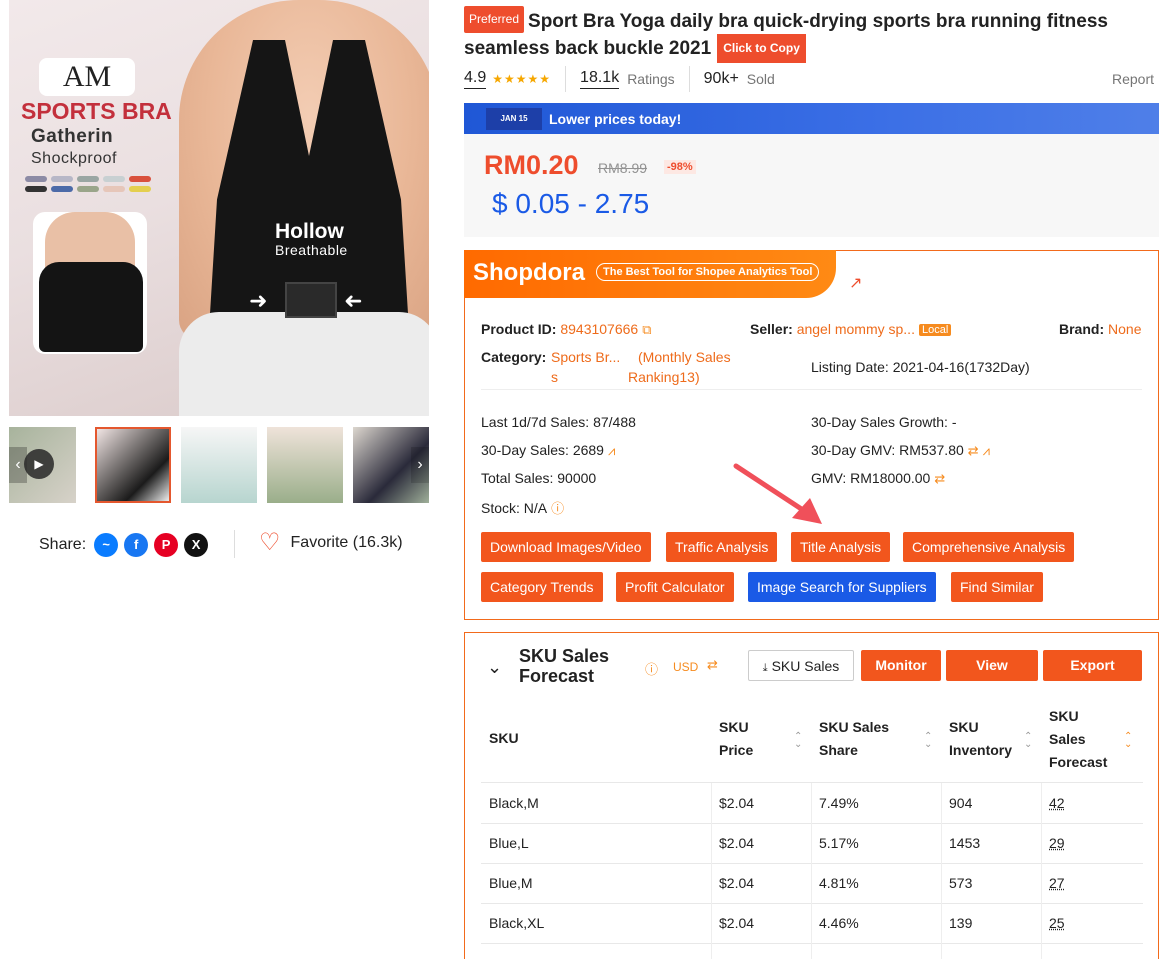 This screenshot has width=1171, height=959. I want to click on brand-logo: AM, so click(87, 77).